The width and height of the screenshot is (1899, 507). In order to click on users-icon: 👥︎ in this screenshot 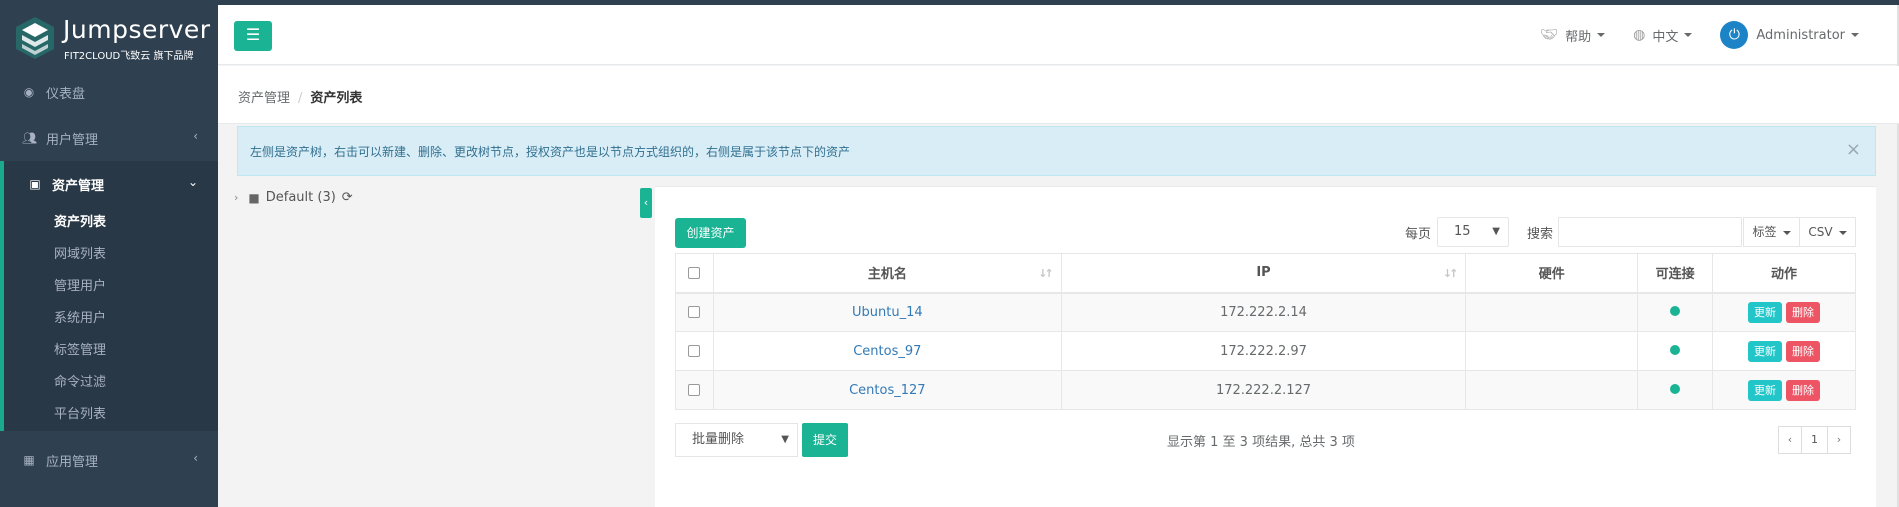, I will do `click(30, 138)`.